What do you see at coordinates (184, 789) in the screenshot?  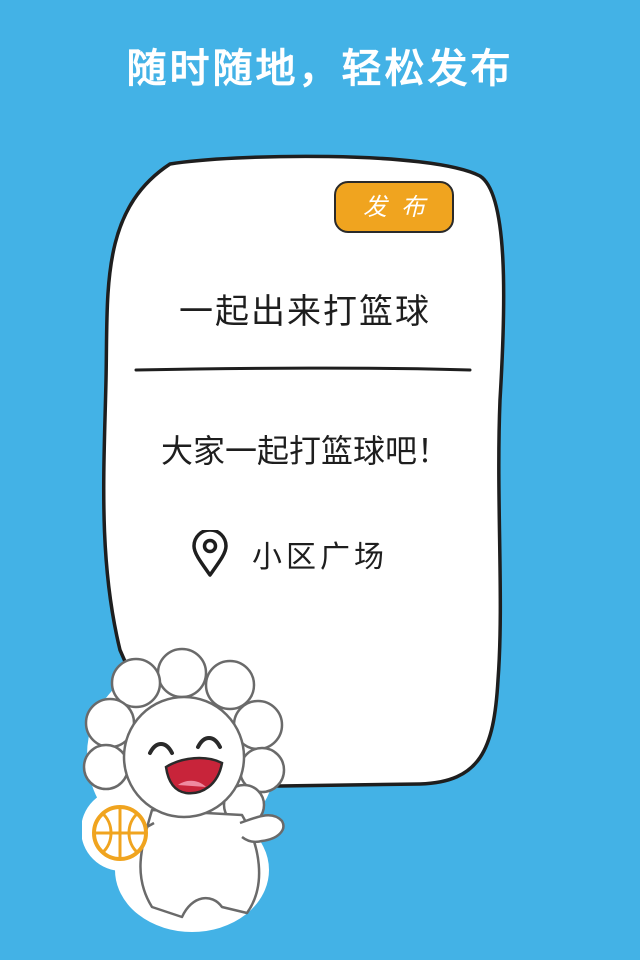 I see `mascot-with-basketball-icon` at bounding box center [184, 789].